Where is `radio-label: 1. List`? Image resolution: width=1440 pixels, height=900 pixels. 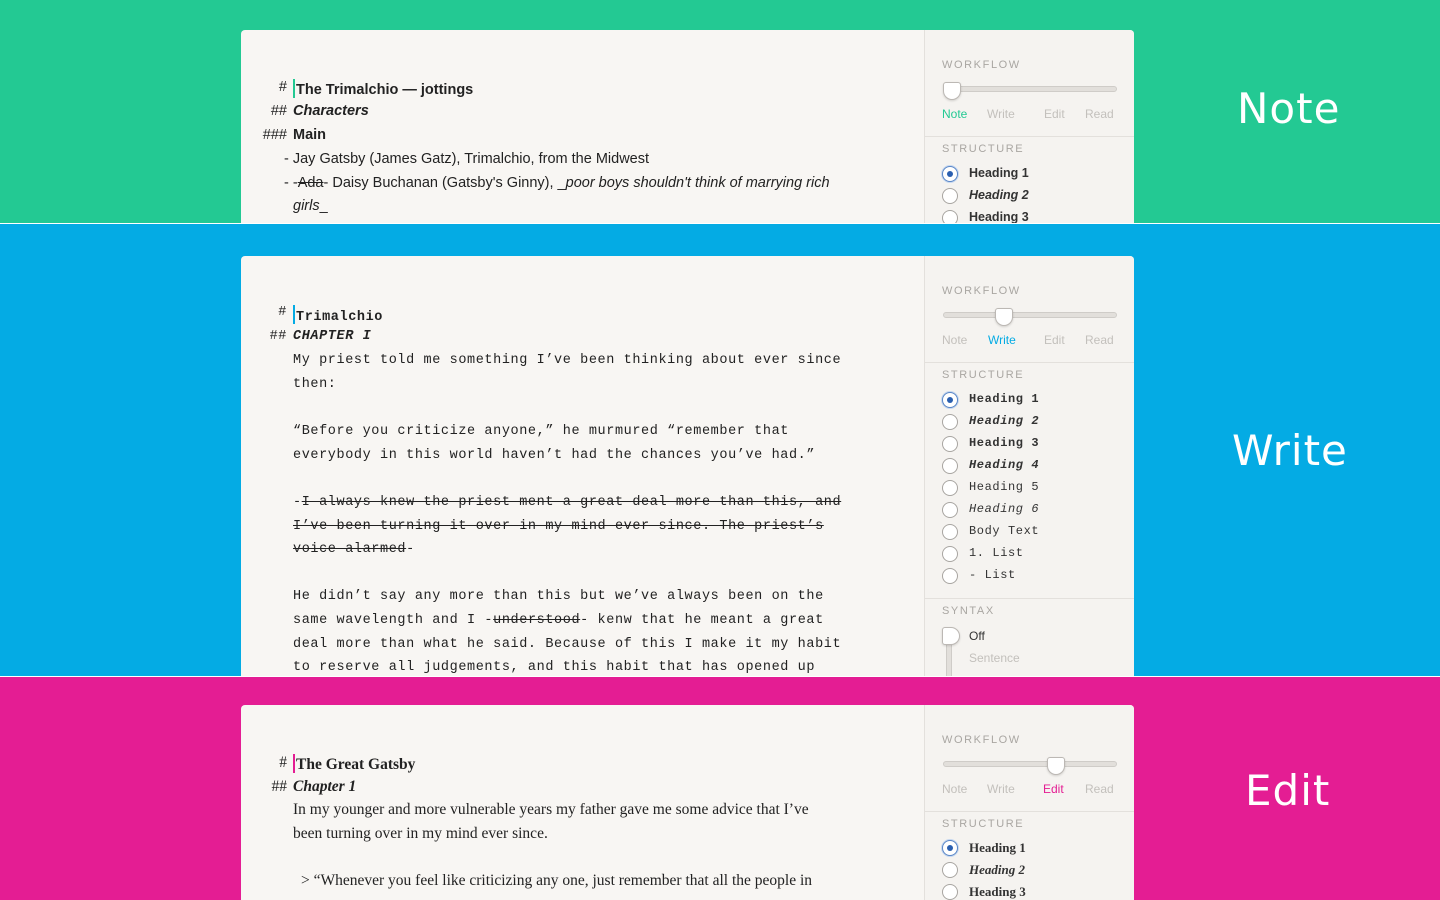
radio-label: 1. List is located at coordinates (996, 553).